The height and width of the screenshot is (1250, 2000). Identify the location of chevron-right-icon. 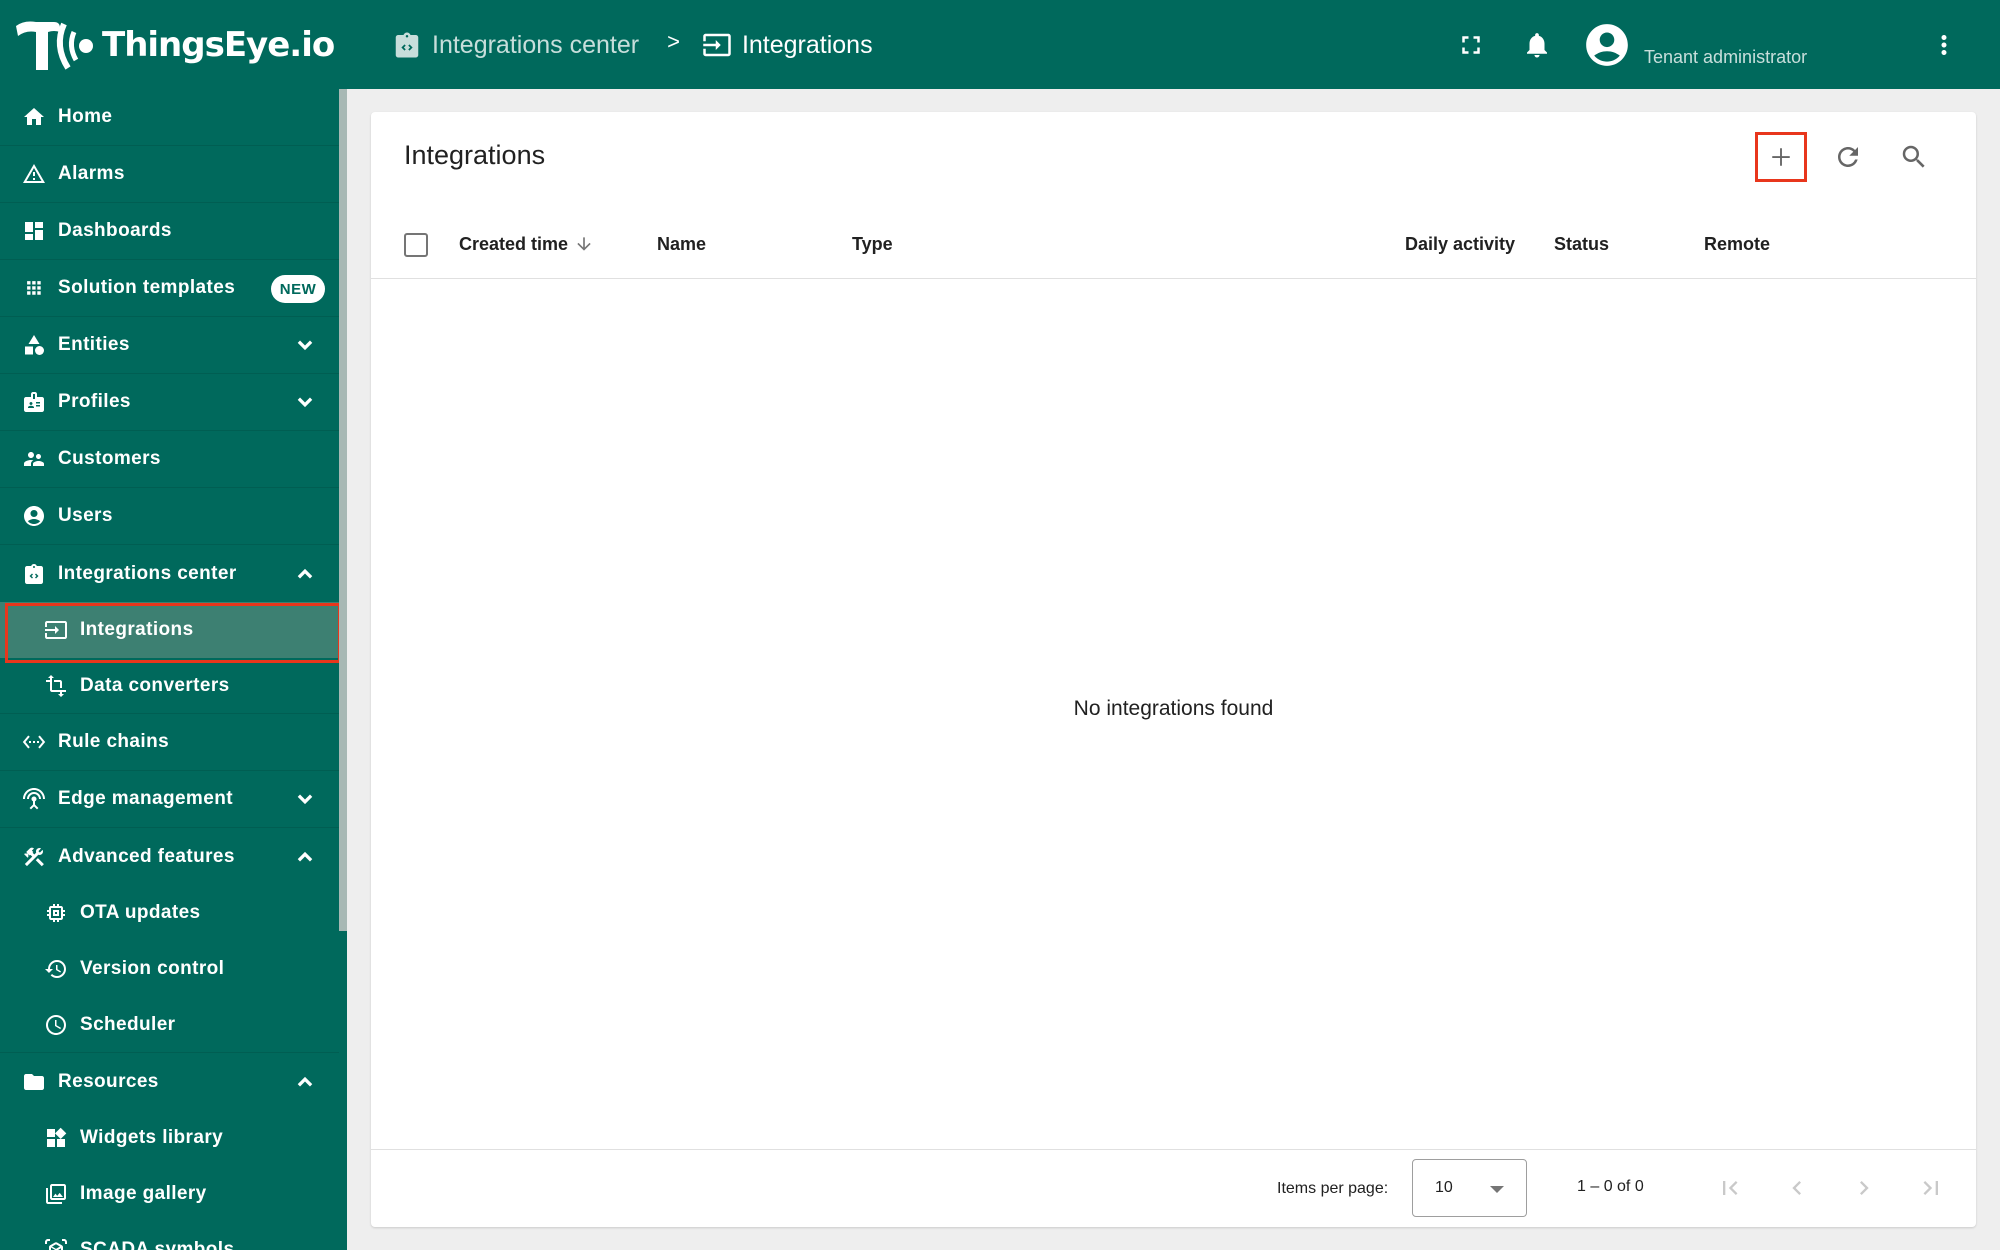
(1864, 1188).